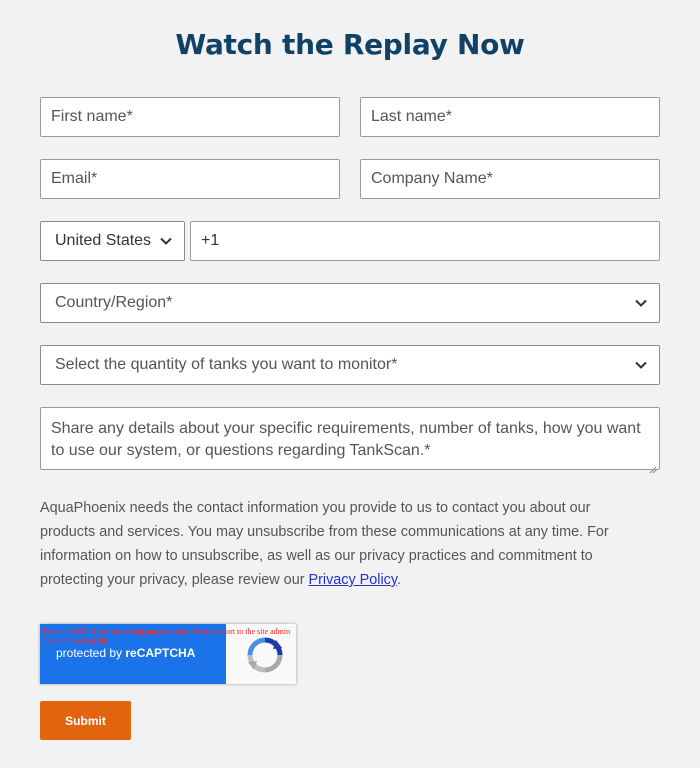 This screenshot has height=768, width=700. What do you see at coordinates (510, 179) in the screenshot?
I see `company-name-field: Company Name*` at bounding box center [510, 179].